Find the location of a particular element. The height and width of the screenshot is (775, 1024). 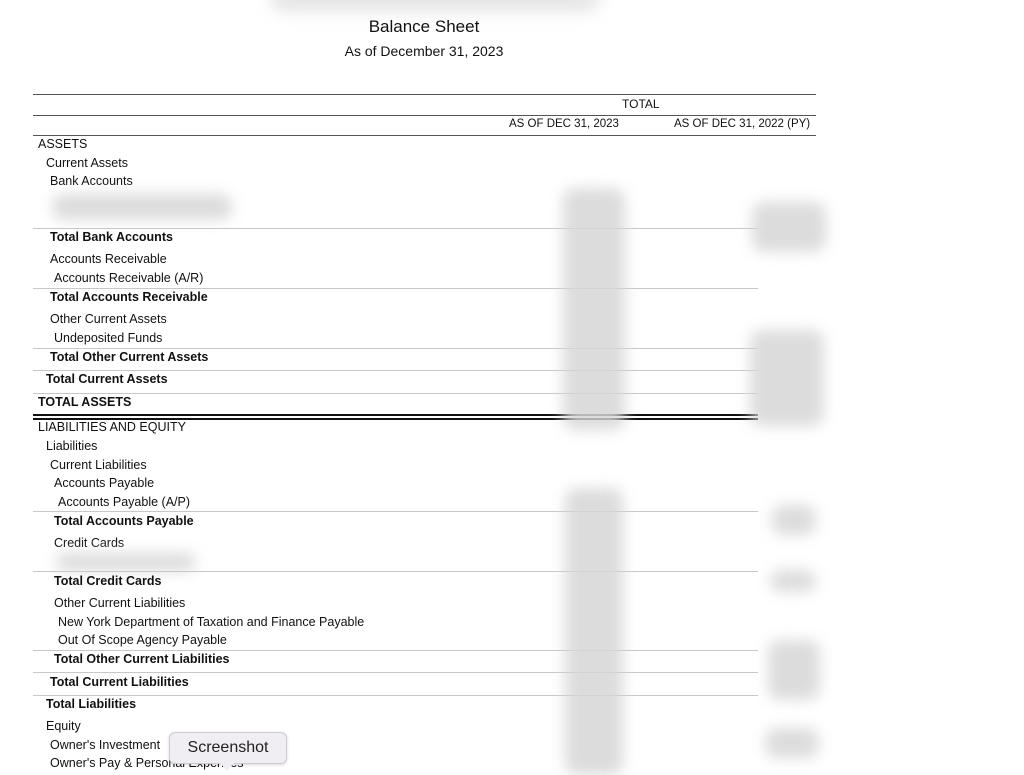

column-header-prior: AS OF DEC 31, 2022 (PY) is located at coordinates (742, 124).